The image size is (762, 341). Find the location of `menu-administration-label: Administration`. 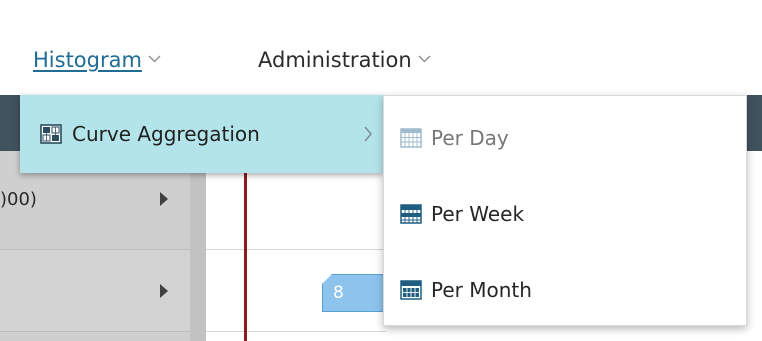

menu-administration-label: Administration is located at coordinates (335, 60).